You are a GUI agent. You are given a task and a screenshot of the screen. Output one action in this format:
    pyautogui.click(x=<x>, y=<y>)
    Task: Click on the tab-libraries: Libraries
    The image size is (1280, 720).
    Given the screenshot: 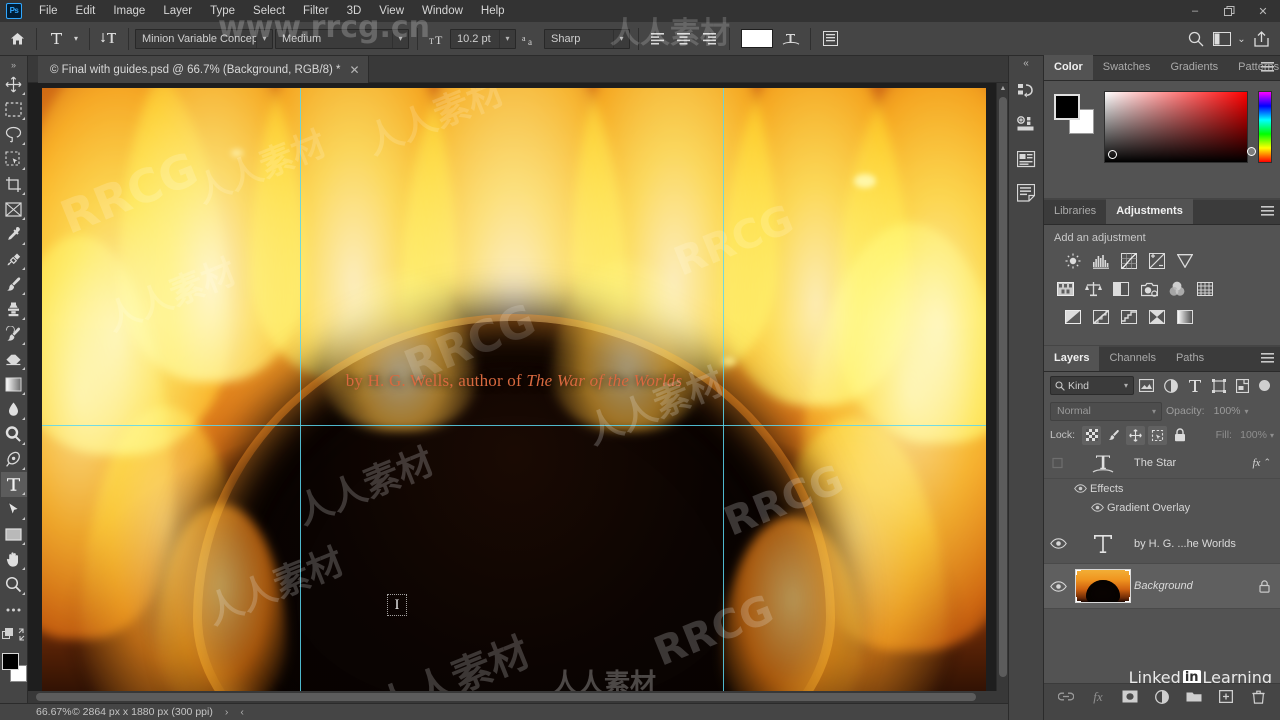 What is the action you would take?
    pyautogui.click(x=1075, y=211)
    